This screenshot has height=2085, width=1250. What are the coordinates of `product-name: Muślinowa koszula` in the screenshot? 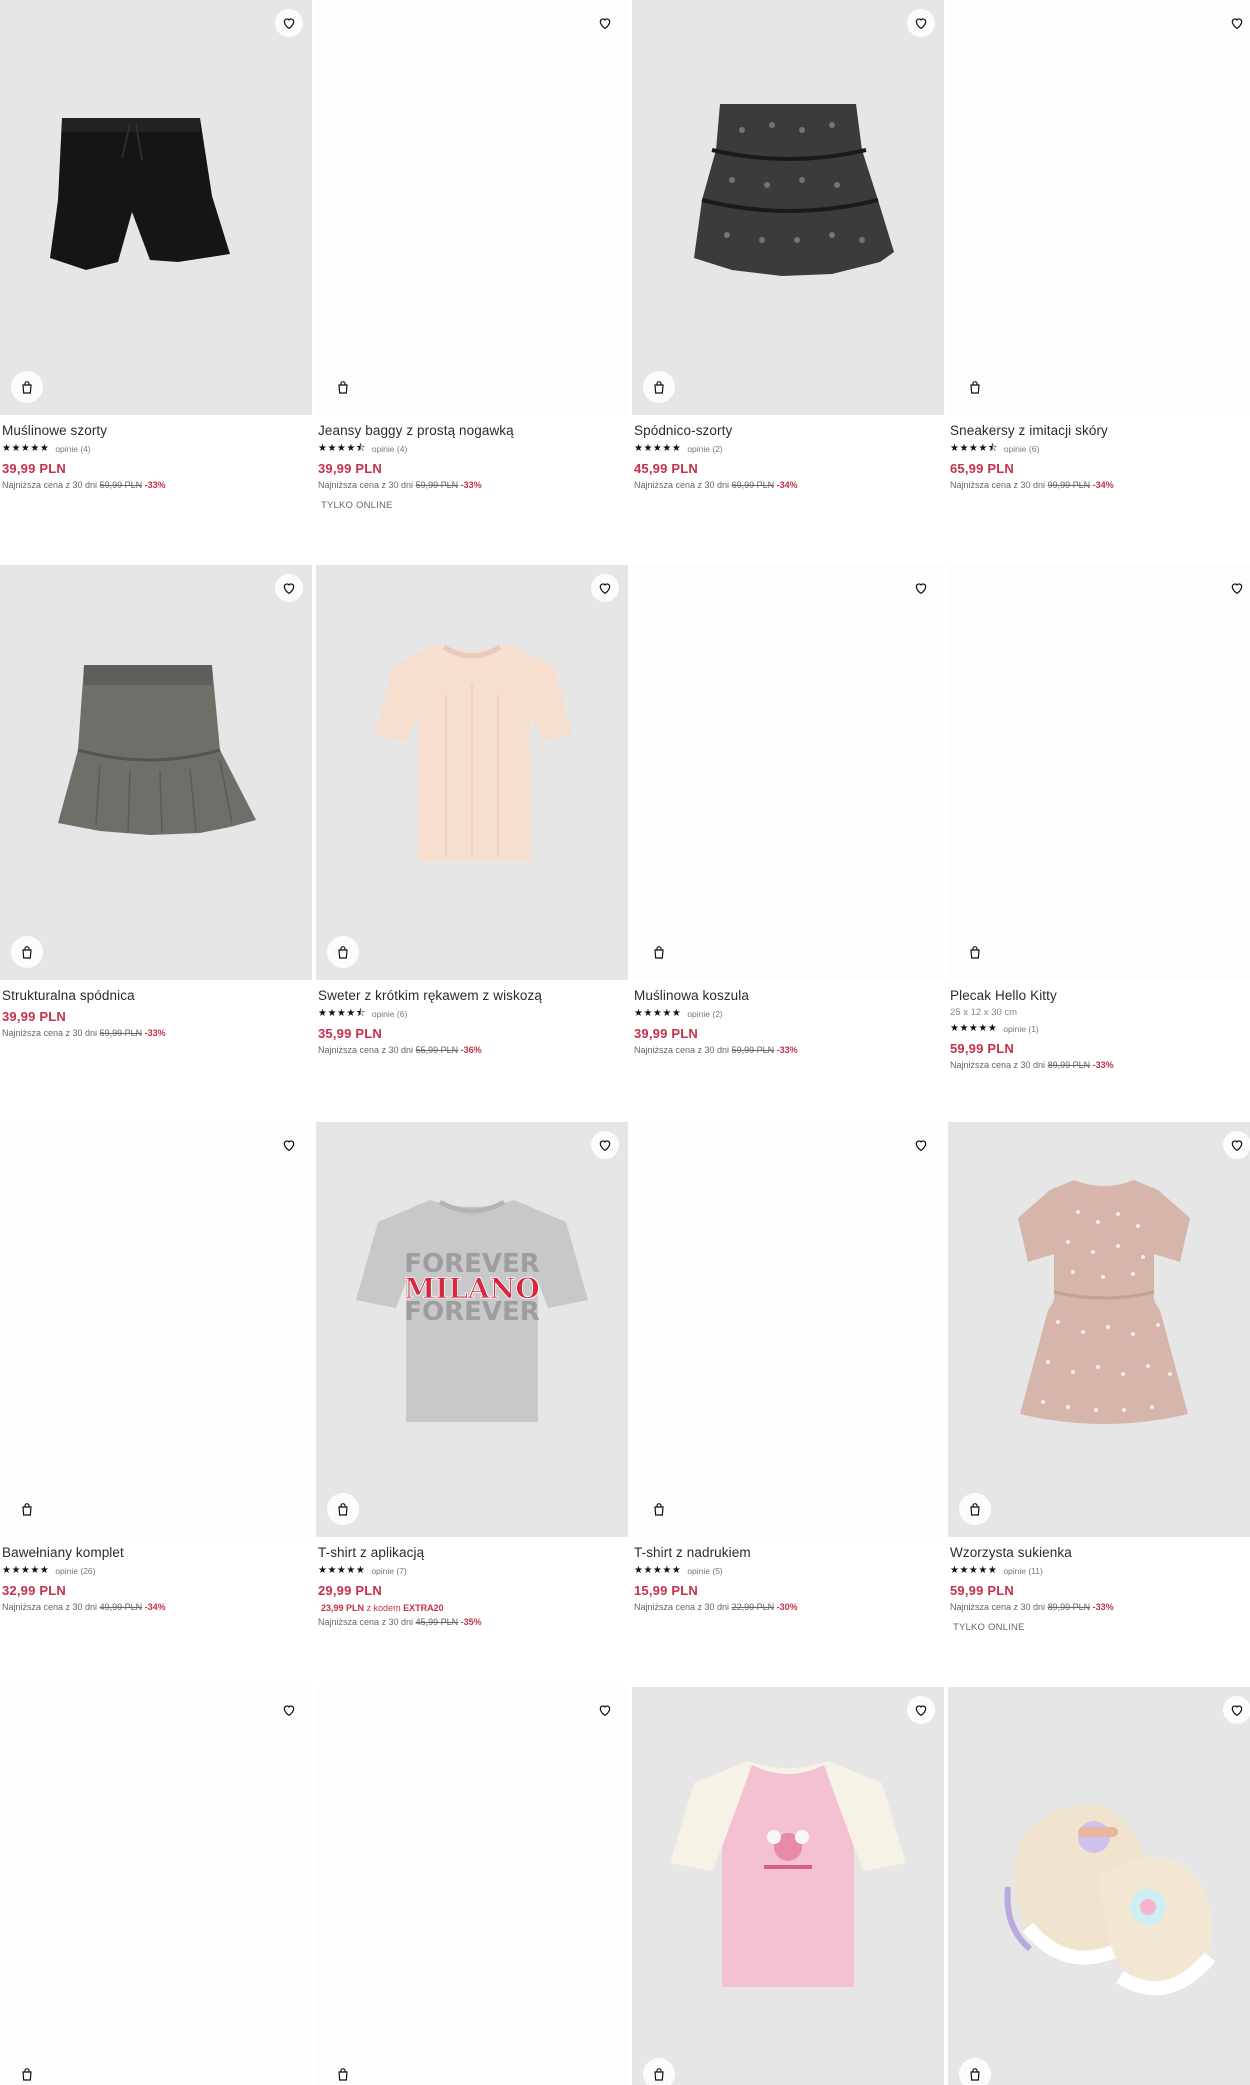 It's located at (789, 996).